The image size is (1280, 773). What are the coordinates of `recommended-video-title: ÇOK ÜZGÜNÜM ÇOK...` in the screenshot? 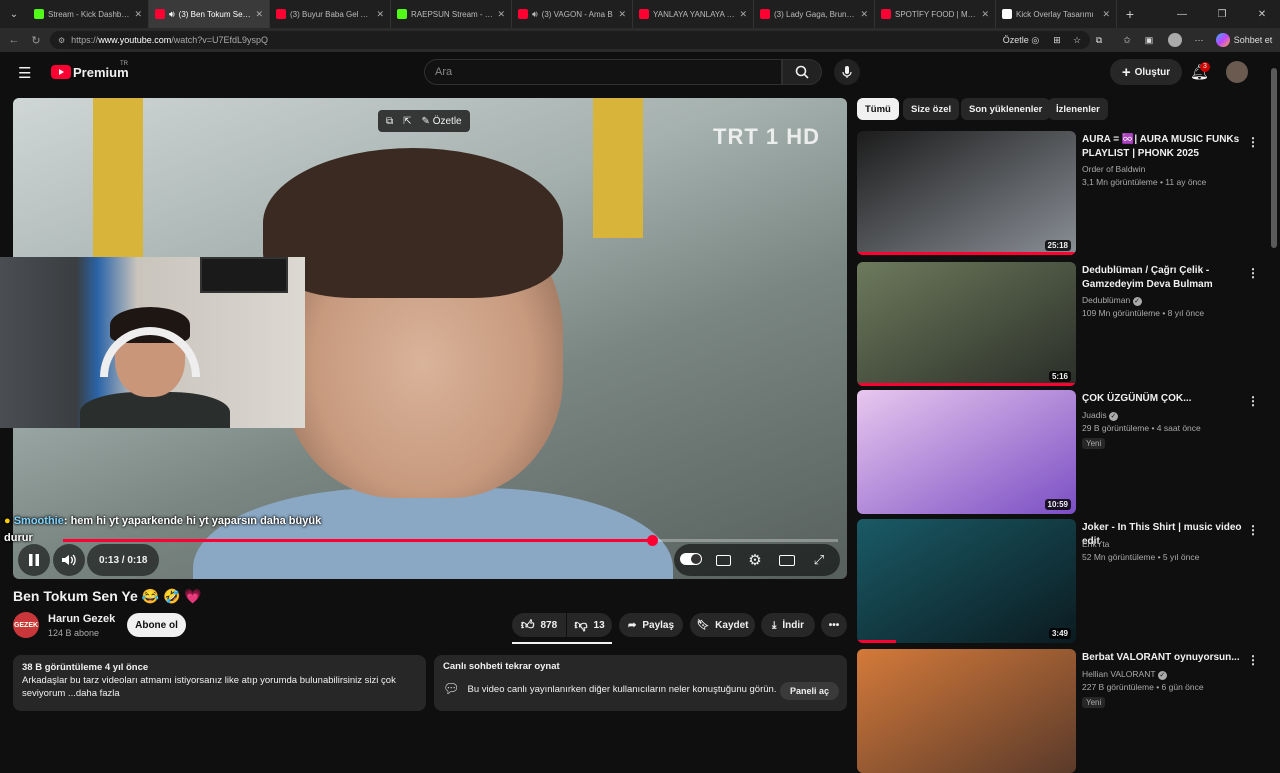 It's located at (1162, 399).